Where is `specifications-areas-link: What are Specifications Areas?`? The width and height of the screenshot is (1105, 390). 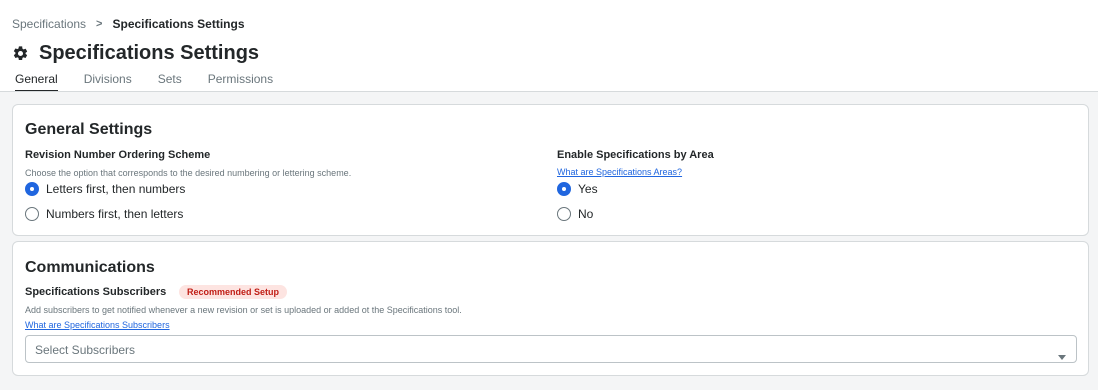 specifications-areas-link: What are Specifications Areas? is located at coordinates (619, 172).